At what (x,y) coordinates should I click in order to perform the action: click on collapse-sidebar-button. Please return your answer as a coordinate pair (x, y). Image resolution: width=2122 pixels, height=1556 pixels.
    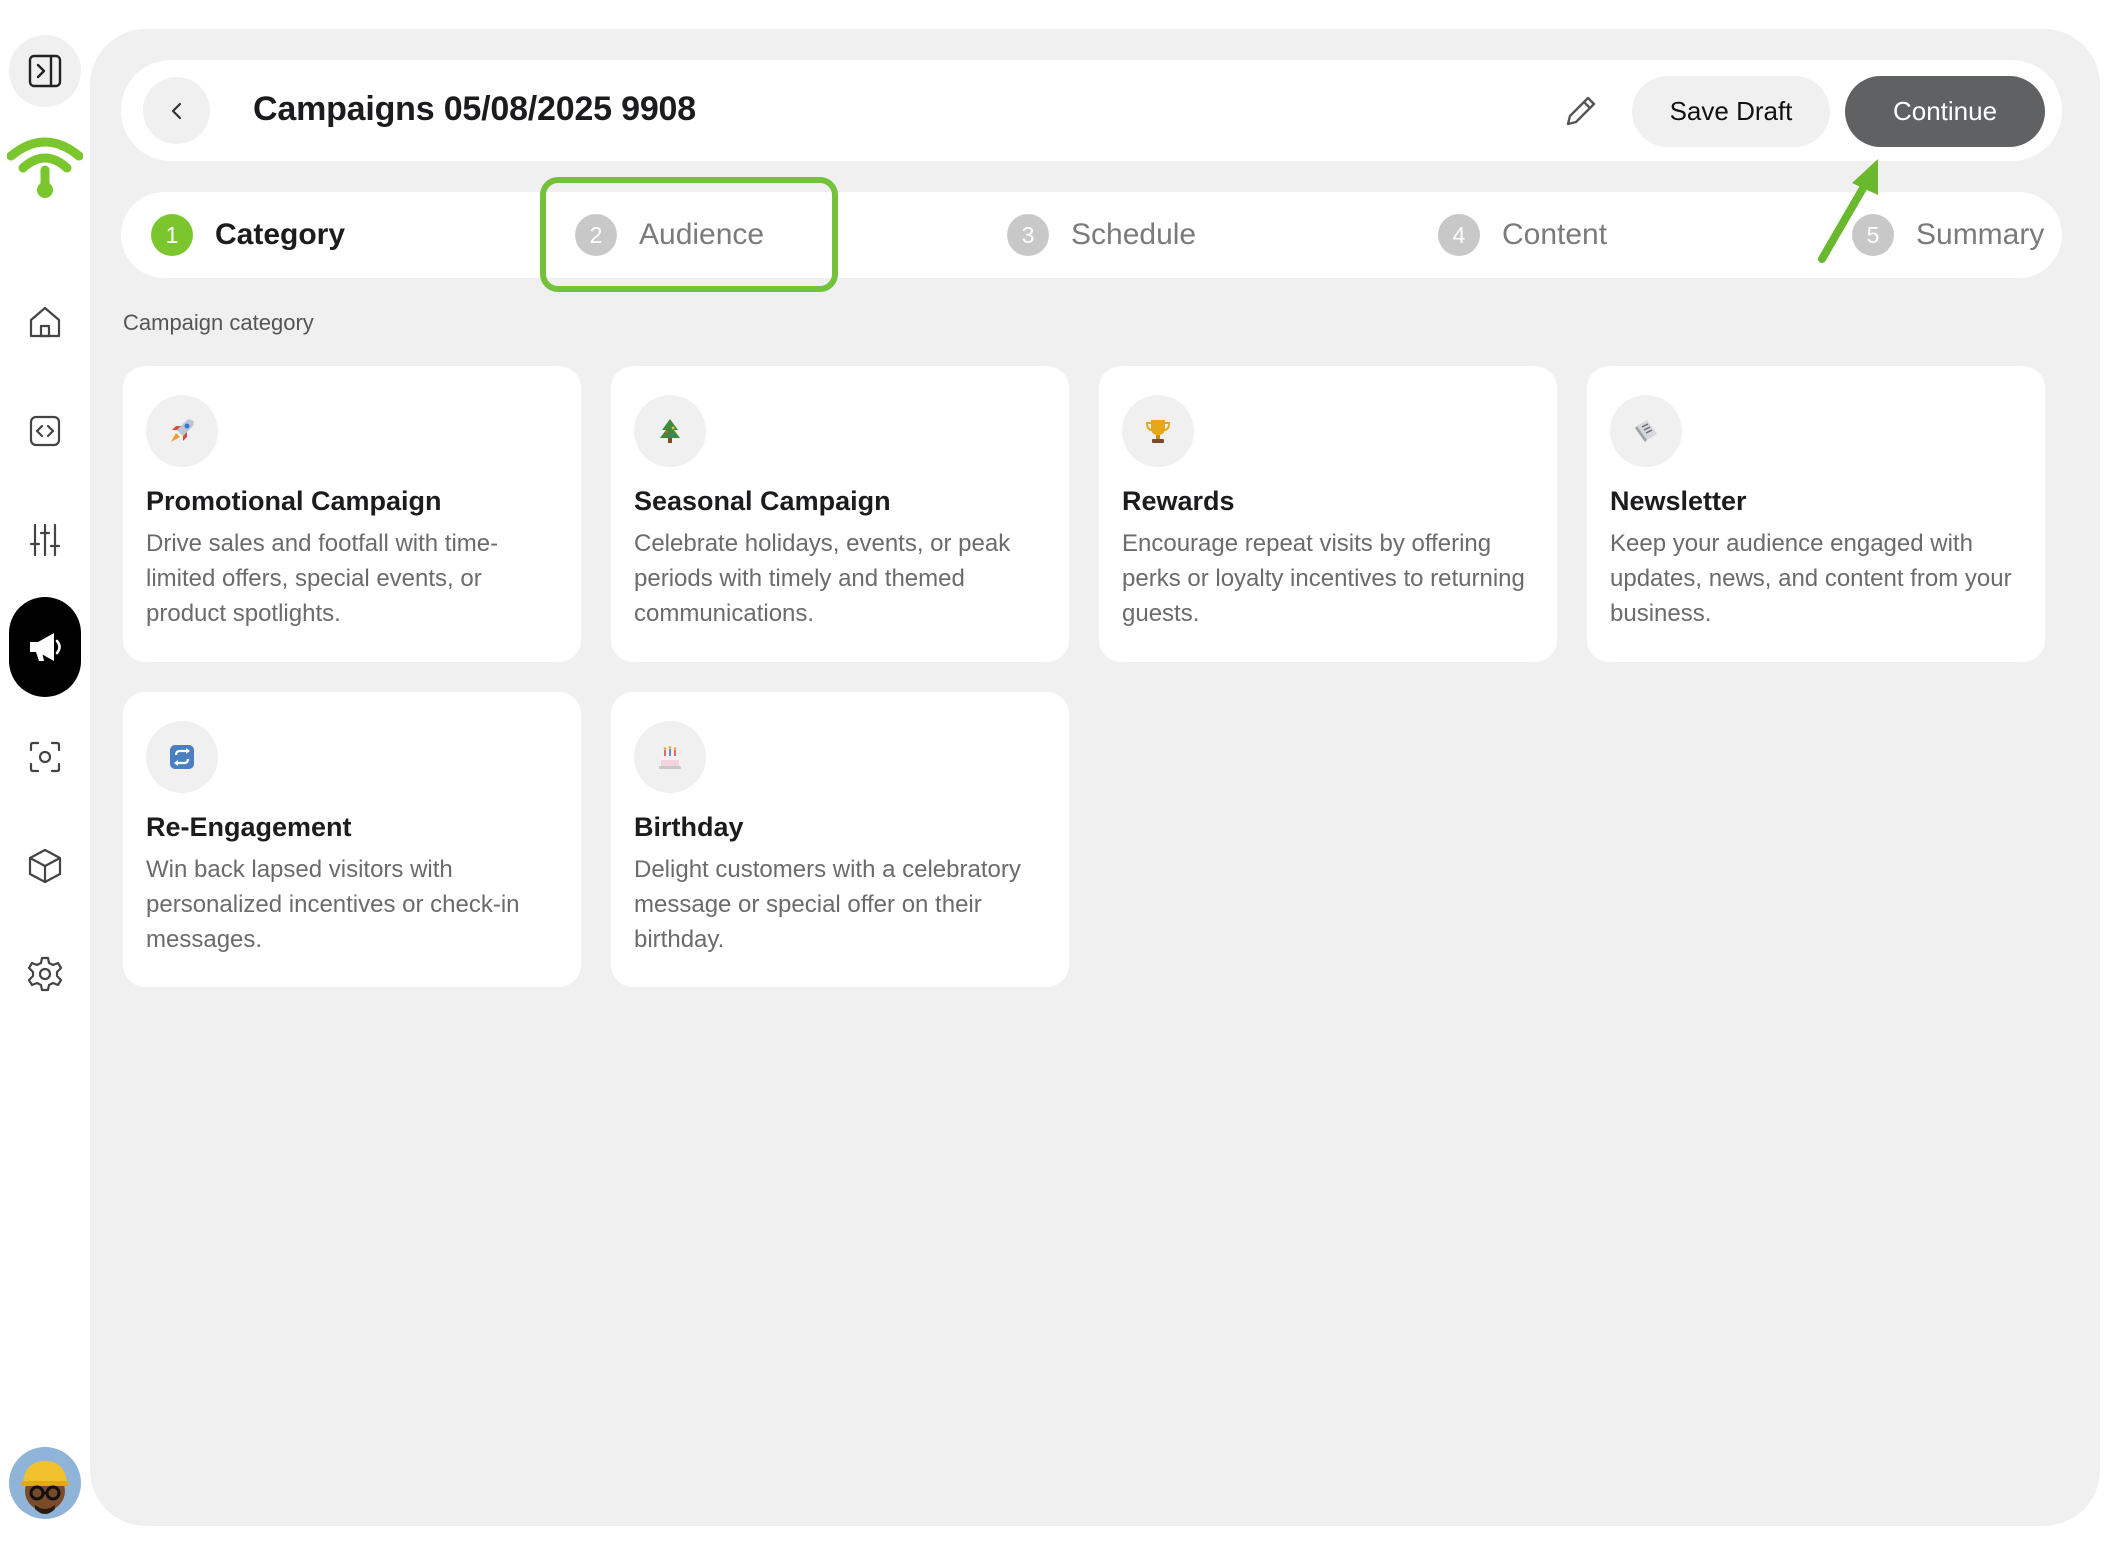
    Looking at the image, I should click on (45, 71).